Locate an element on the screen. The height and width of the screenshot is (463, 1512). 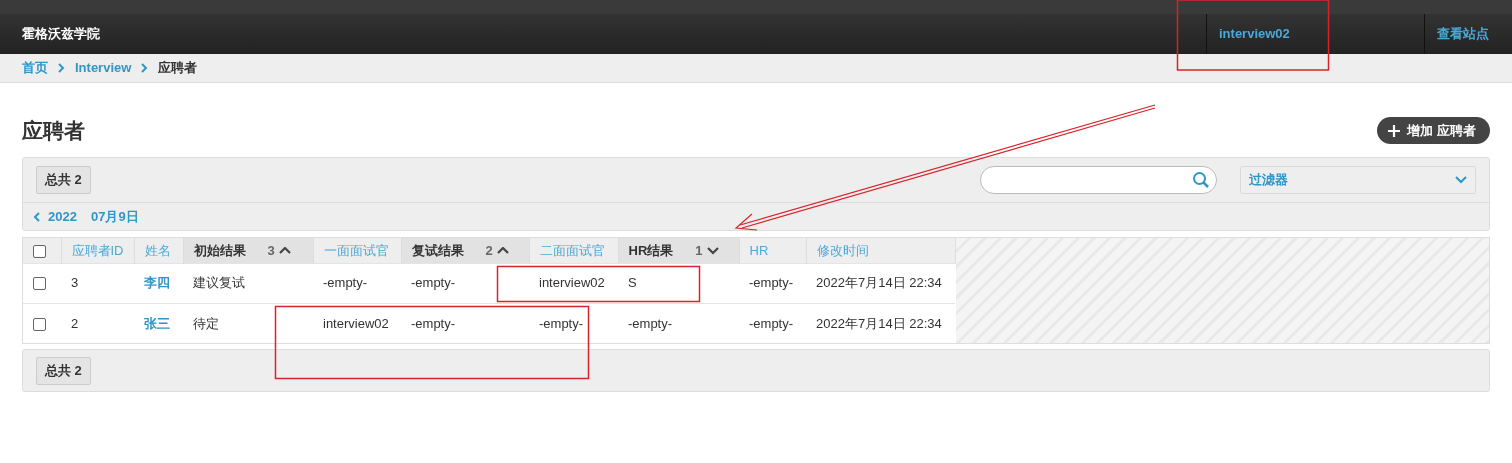
name-link: 李四 is located at coordinates (157, 283).